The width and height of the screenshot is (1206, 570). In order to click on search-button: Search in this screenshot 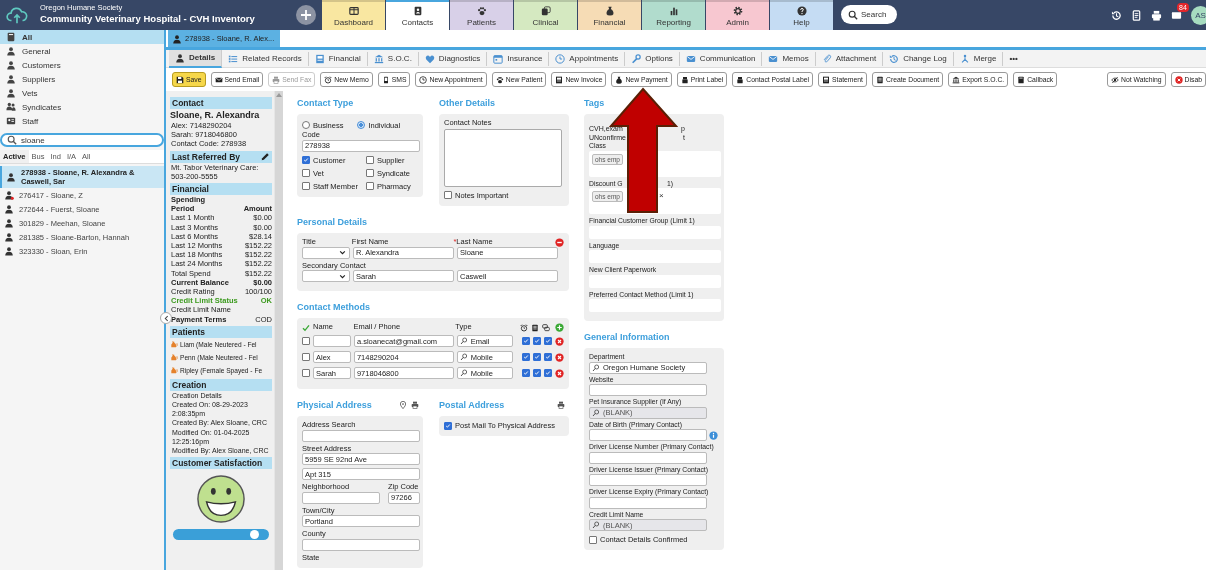, I will do `click(869, 14)`.